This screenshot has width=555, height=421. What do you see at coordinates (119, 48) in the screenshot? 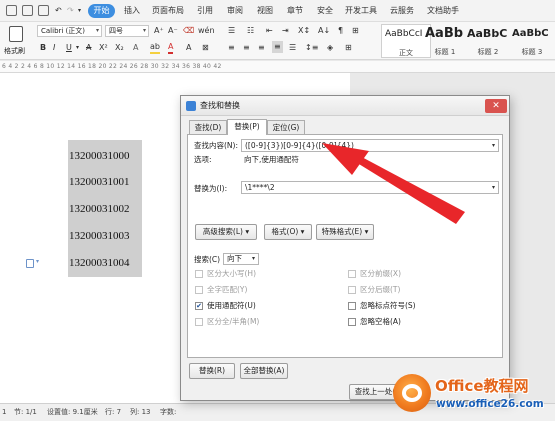
I see `subscript-button: X₂` at bounding box center [119, 48].